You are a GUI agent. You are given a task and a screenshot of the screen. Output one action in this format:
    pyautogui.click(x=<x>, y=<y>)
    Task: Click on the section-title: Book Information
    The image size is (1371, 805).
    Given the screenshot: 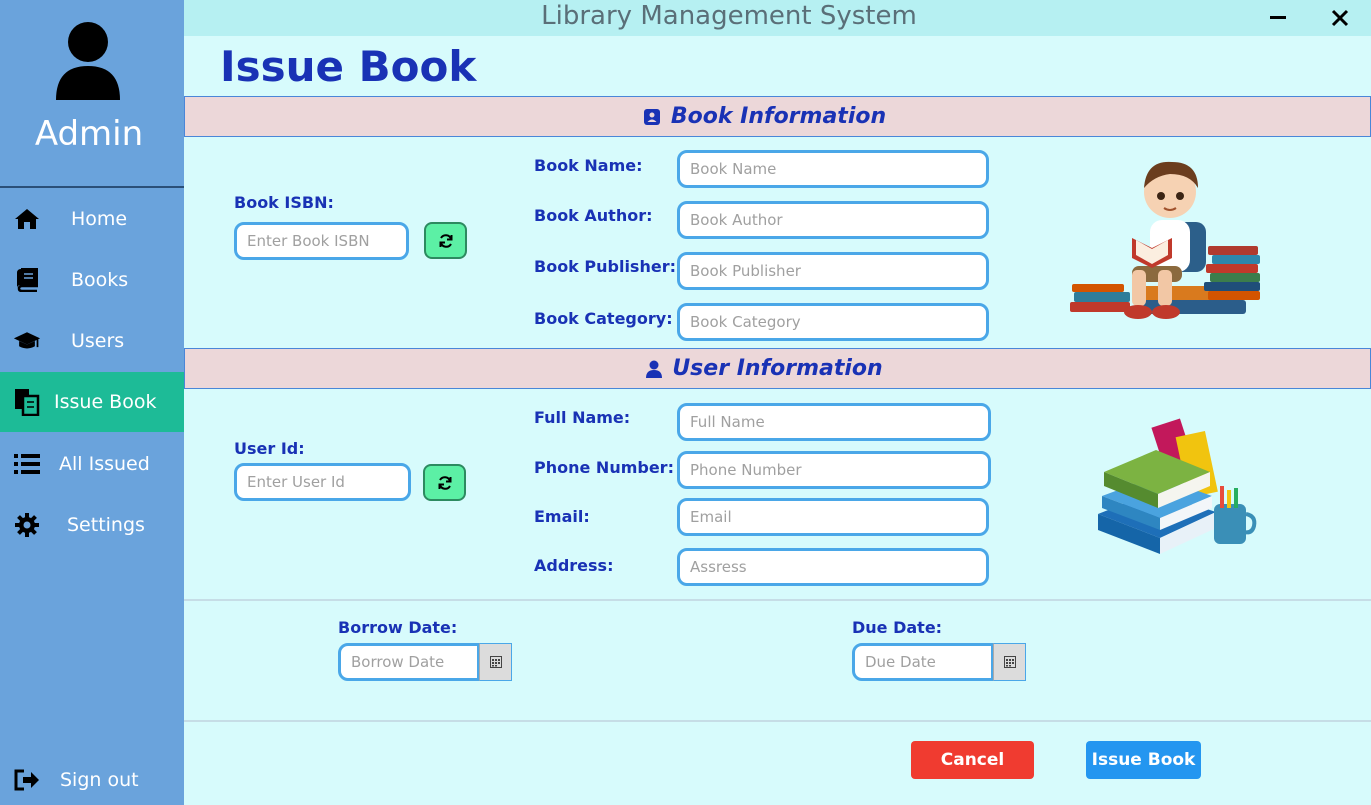 What is the action you would take?
    pyautogui.click(x=778, y=116)
    